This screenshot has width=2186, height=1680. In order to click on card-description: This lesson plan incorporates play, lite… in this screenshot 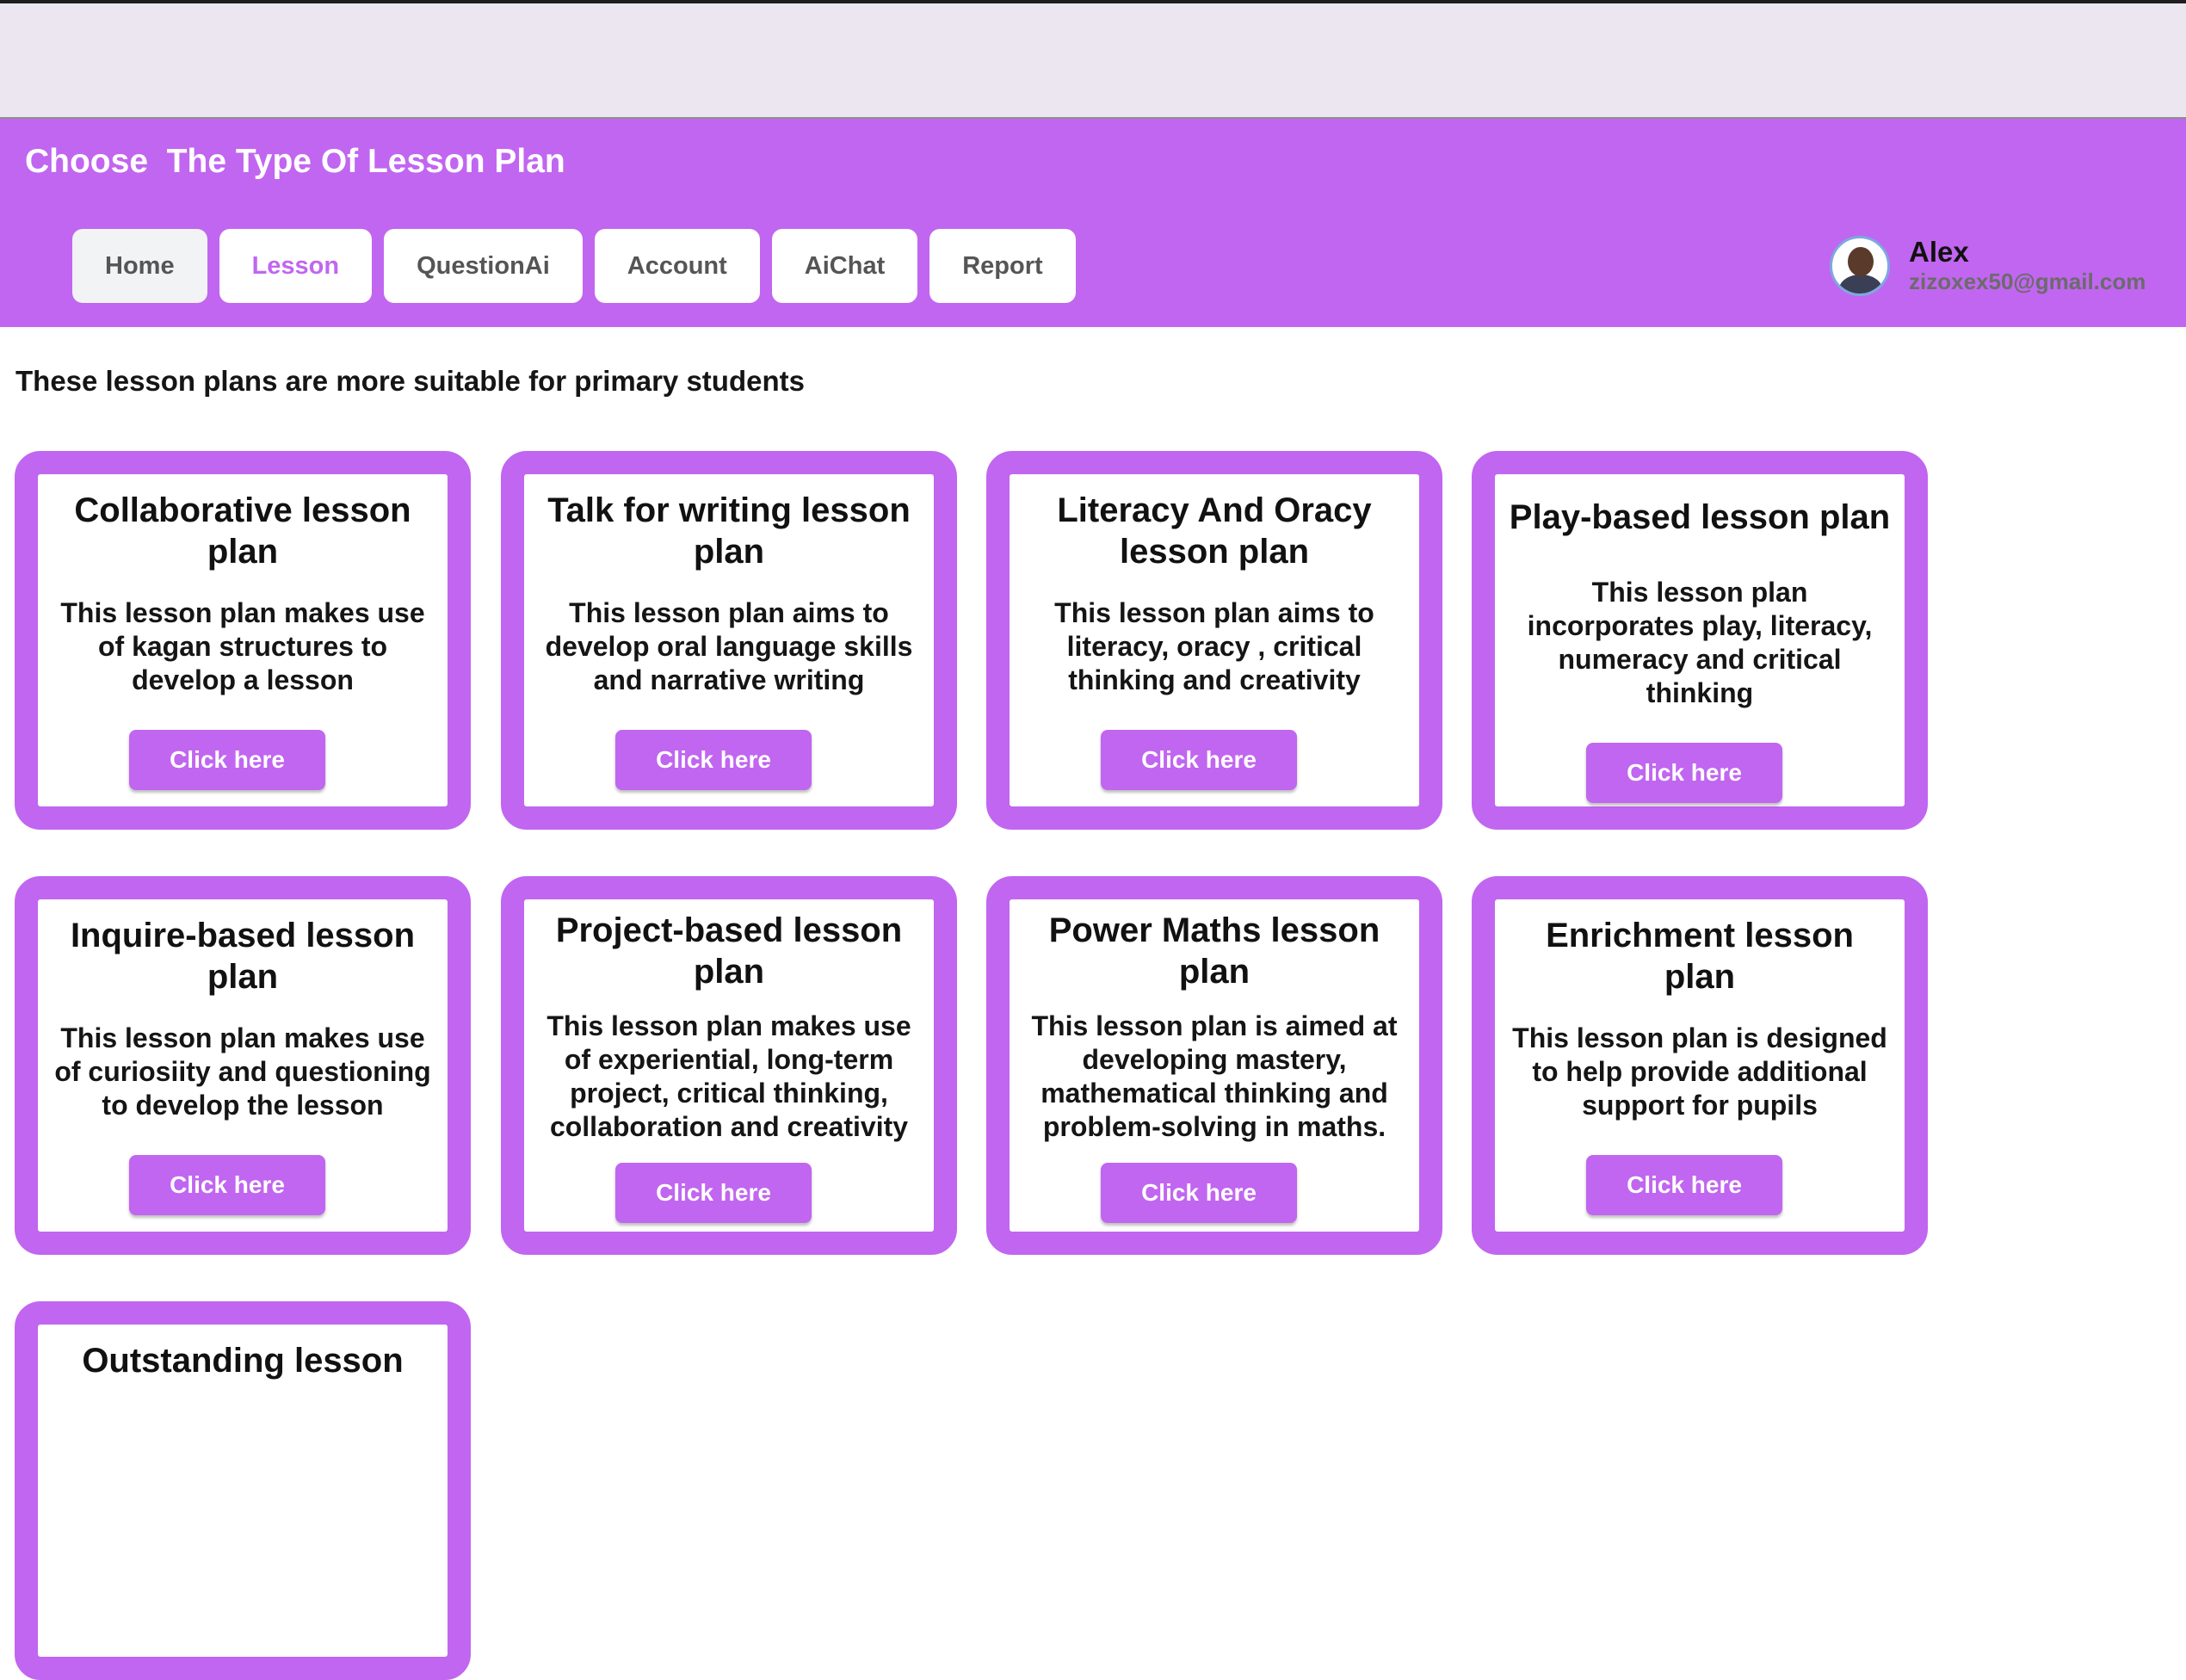, I will do `click(1700, 643)`.